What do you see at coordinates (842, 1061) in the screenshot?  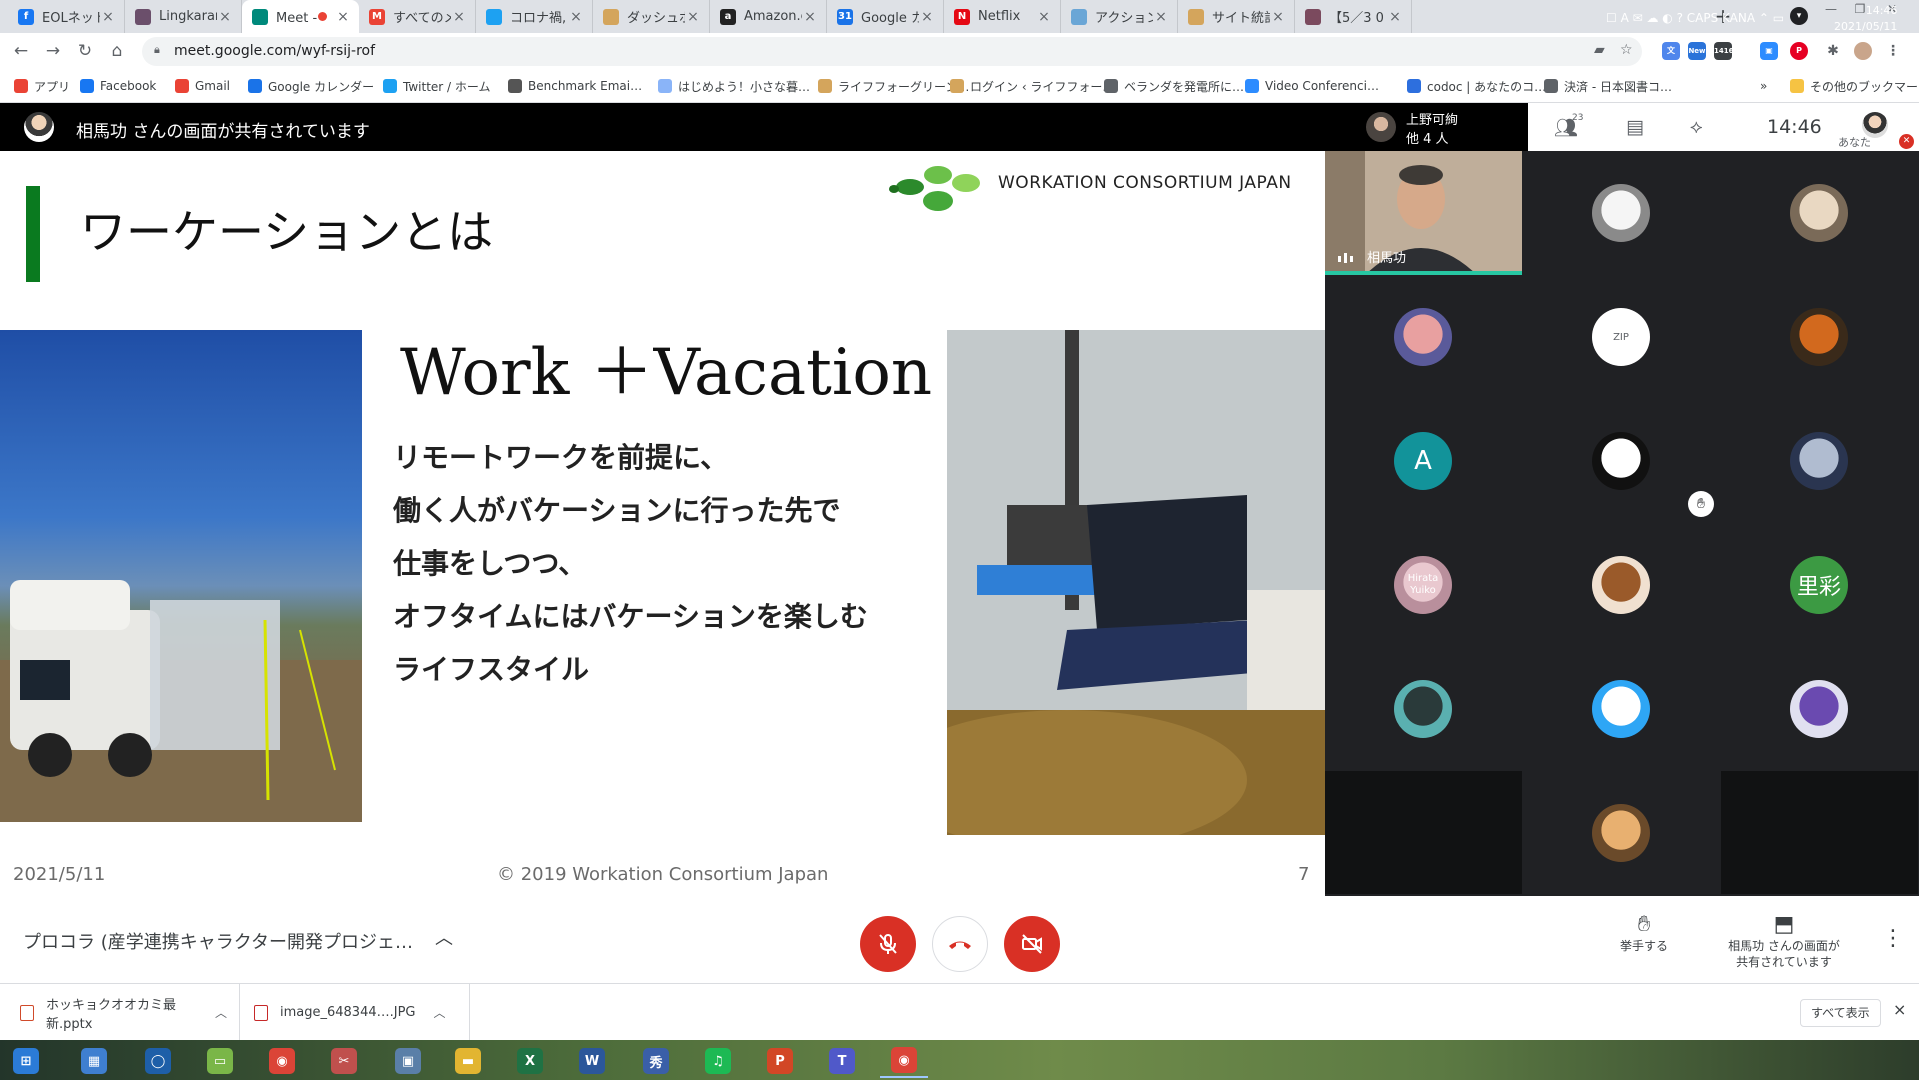 I see `taskbar-teams-icon: T` at bounding box center [842, 1061].